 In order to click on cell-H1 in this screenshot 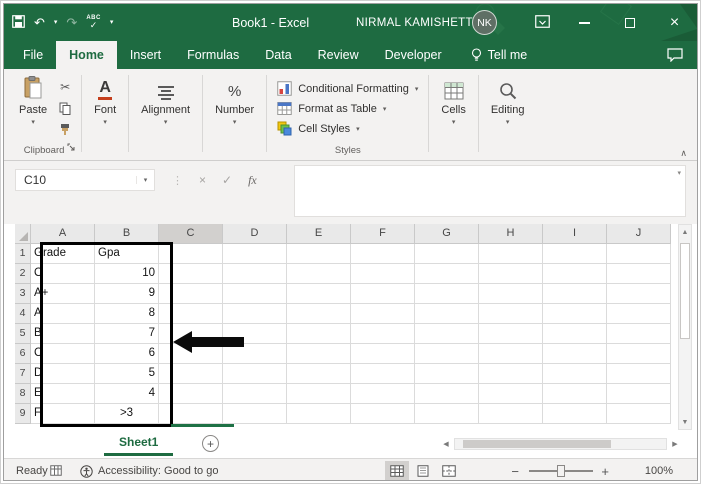, I will do `click(511, 254)`.